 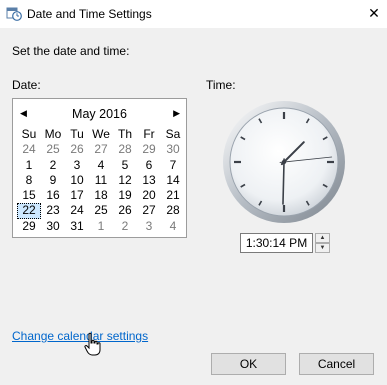 I want to click on month-year-title: May 2016, so click(x=99, y=114).